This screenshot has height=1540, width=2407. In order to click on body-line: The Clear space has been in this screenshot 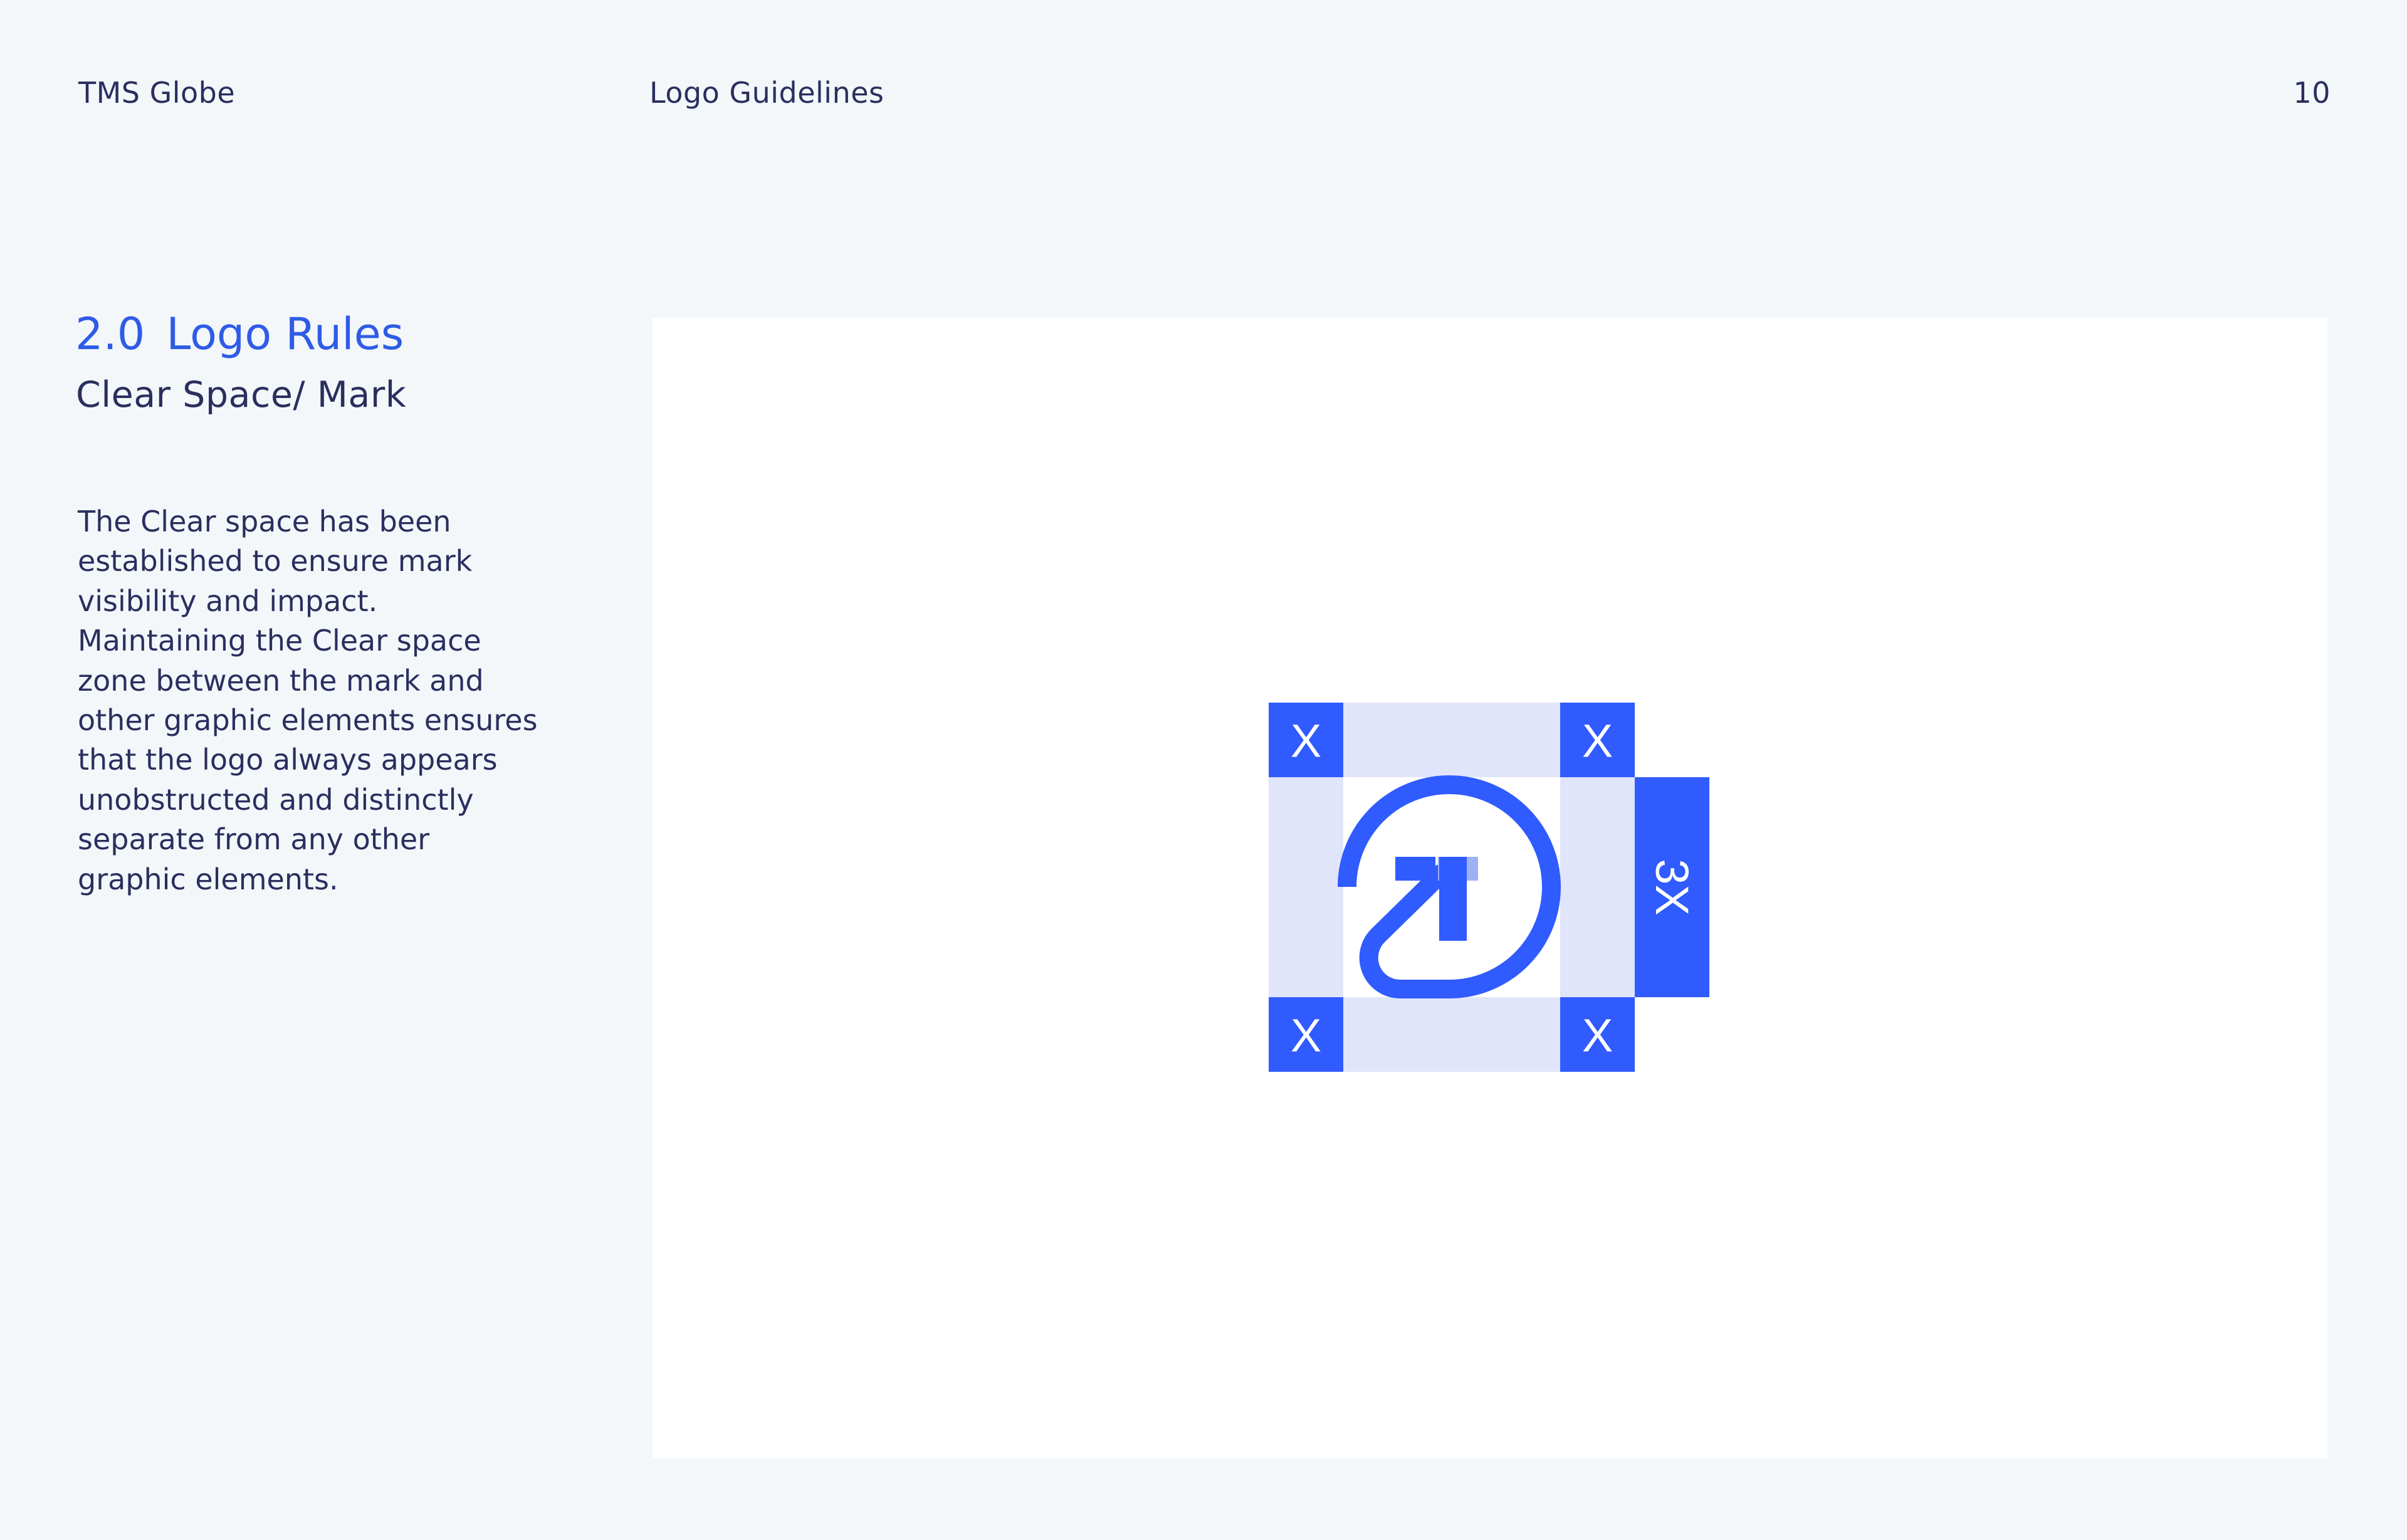, I will do `click(264, 521)`.